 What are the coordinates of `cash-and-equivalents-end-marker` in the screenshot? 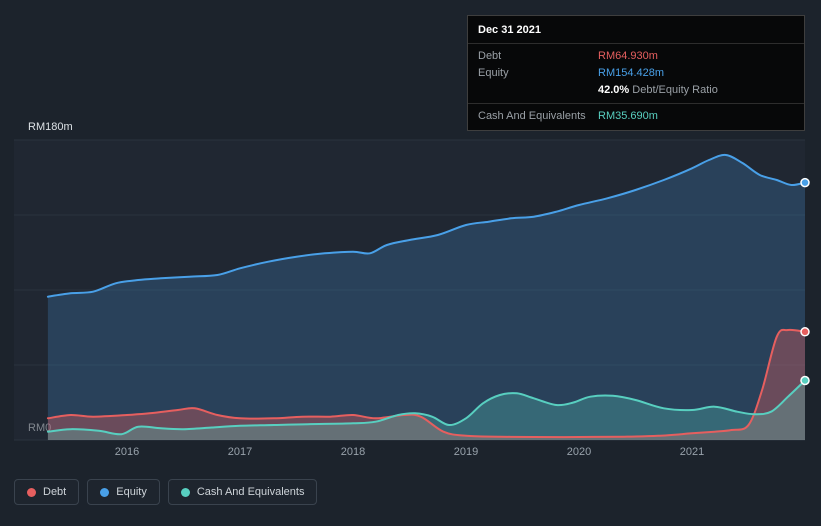 It's located at (805, 380).